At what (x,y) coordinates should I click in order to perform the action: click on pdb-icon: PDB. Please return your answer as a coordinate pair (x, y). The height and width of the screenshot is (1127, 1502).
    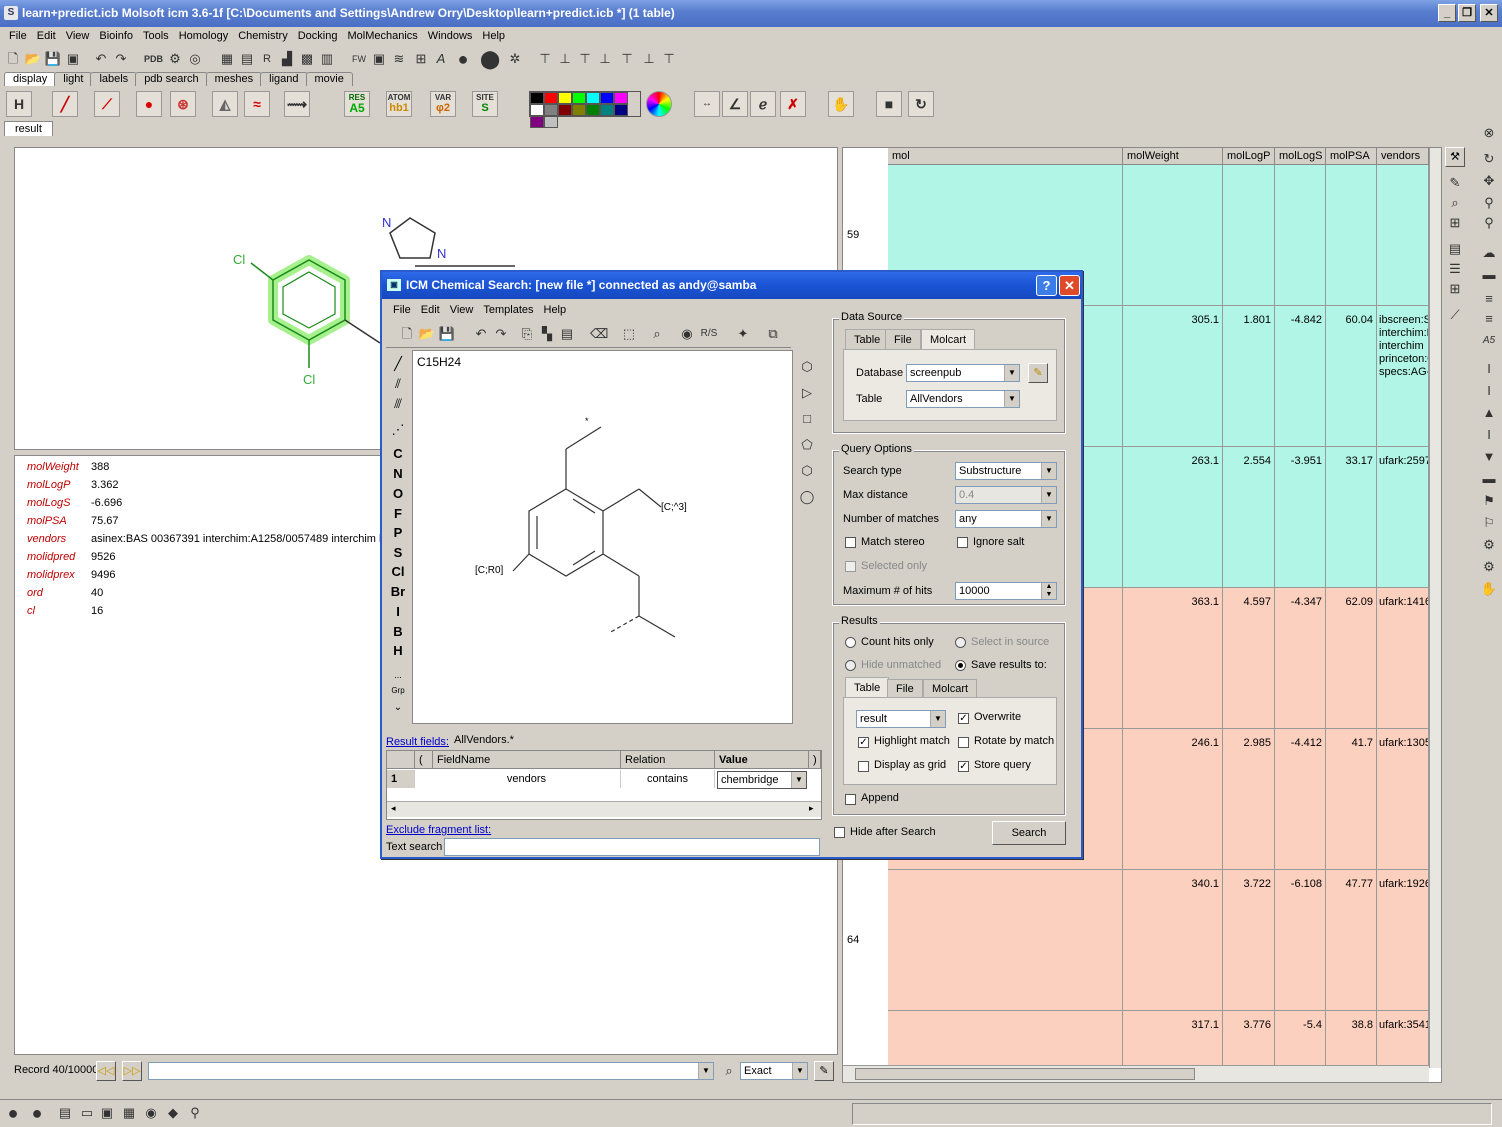
    Looking at the image, I should click on (153, 59).